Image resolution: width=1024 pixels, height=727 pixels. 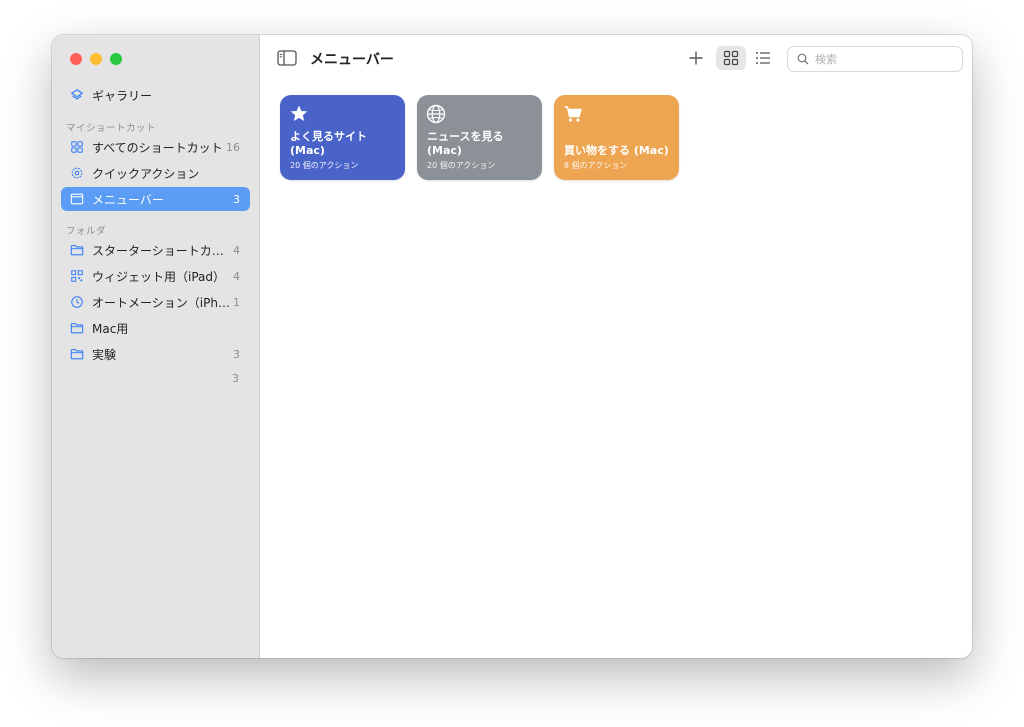 I want to click on sidebar-item-label: 実験, so click(x=104, y=354).